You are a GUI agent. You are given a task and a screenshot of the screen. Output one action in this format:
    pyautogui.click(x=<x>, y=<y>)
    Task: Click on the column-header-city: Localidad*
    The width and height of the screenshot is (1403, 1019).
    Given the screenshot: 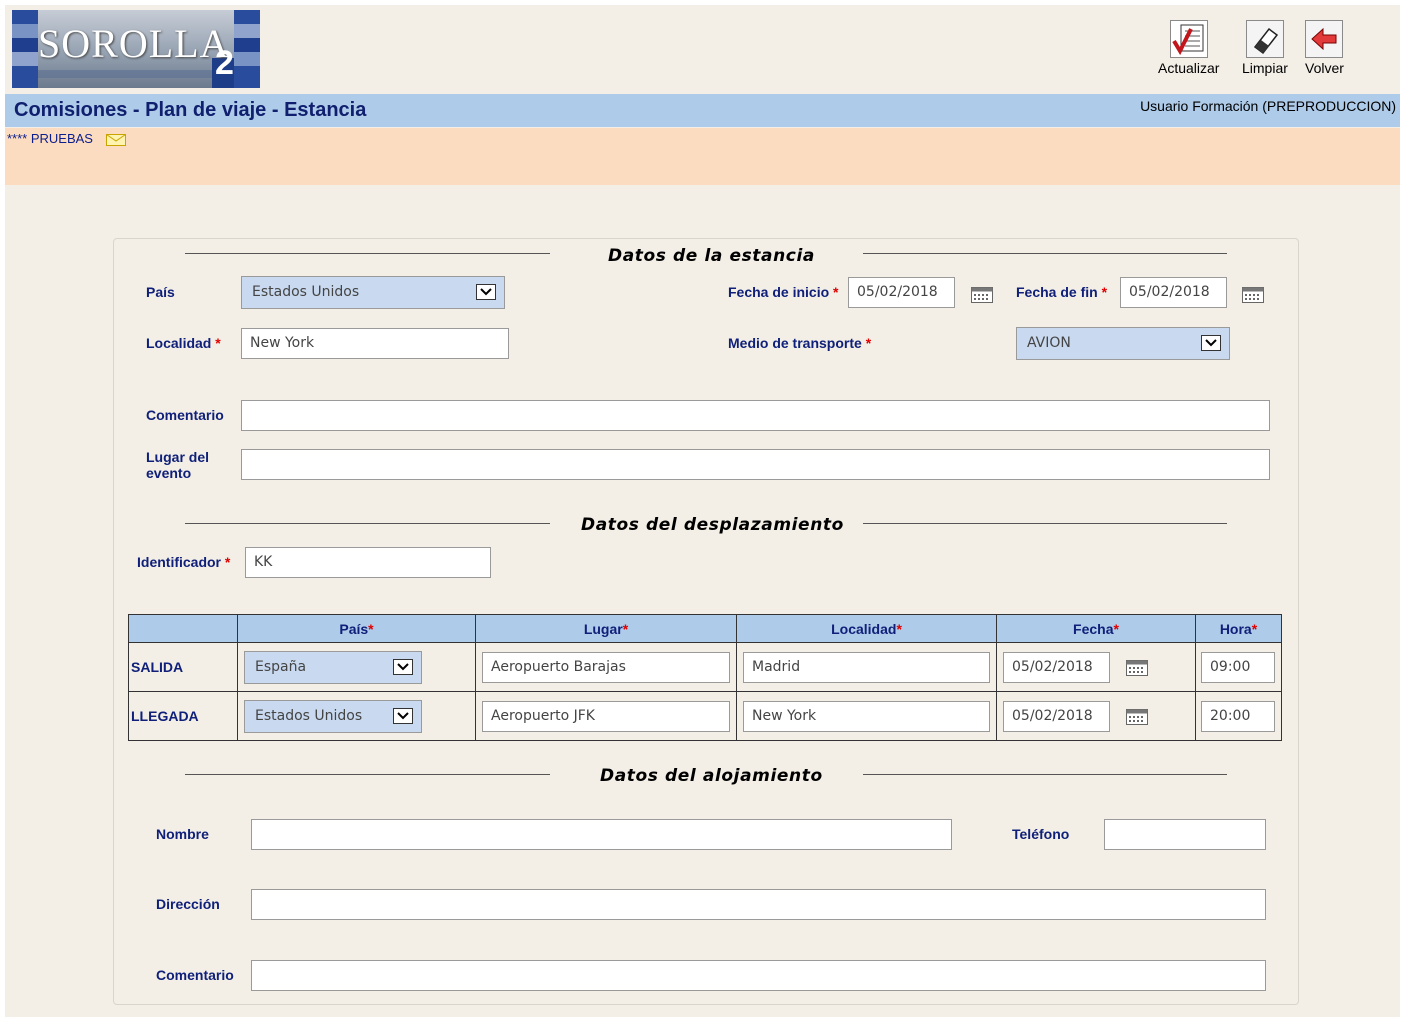 What is the action you would take?
    pyautogui.click(x=866, y=628)
    